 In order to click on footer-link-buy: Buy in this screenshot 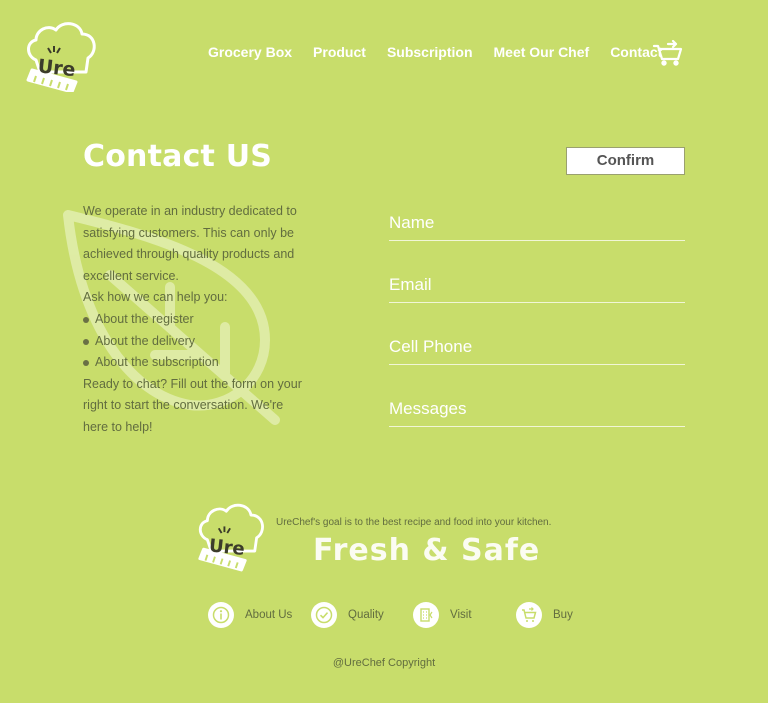, I will do `click(544, 615)`.